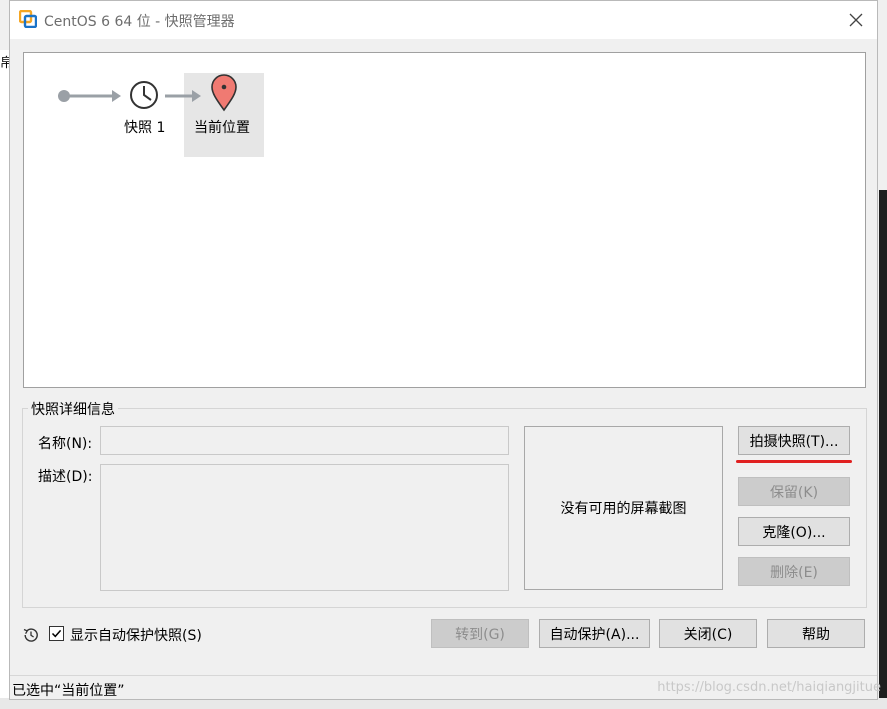 Image resolution: width=887 pixels, height=709 pixels. Describe the element at coordinates (856, 20) in the screenshot. I see `close-icon` at that location.